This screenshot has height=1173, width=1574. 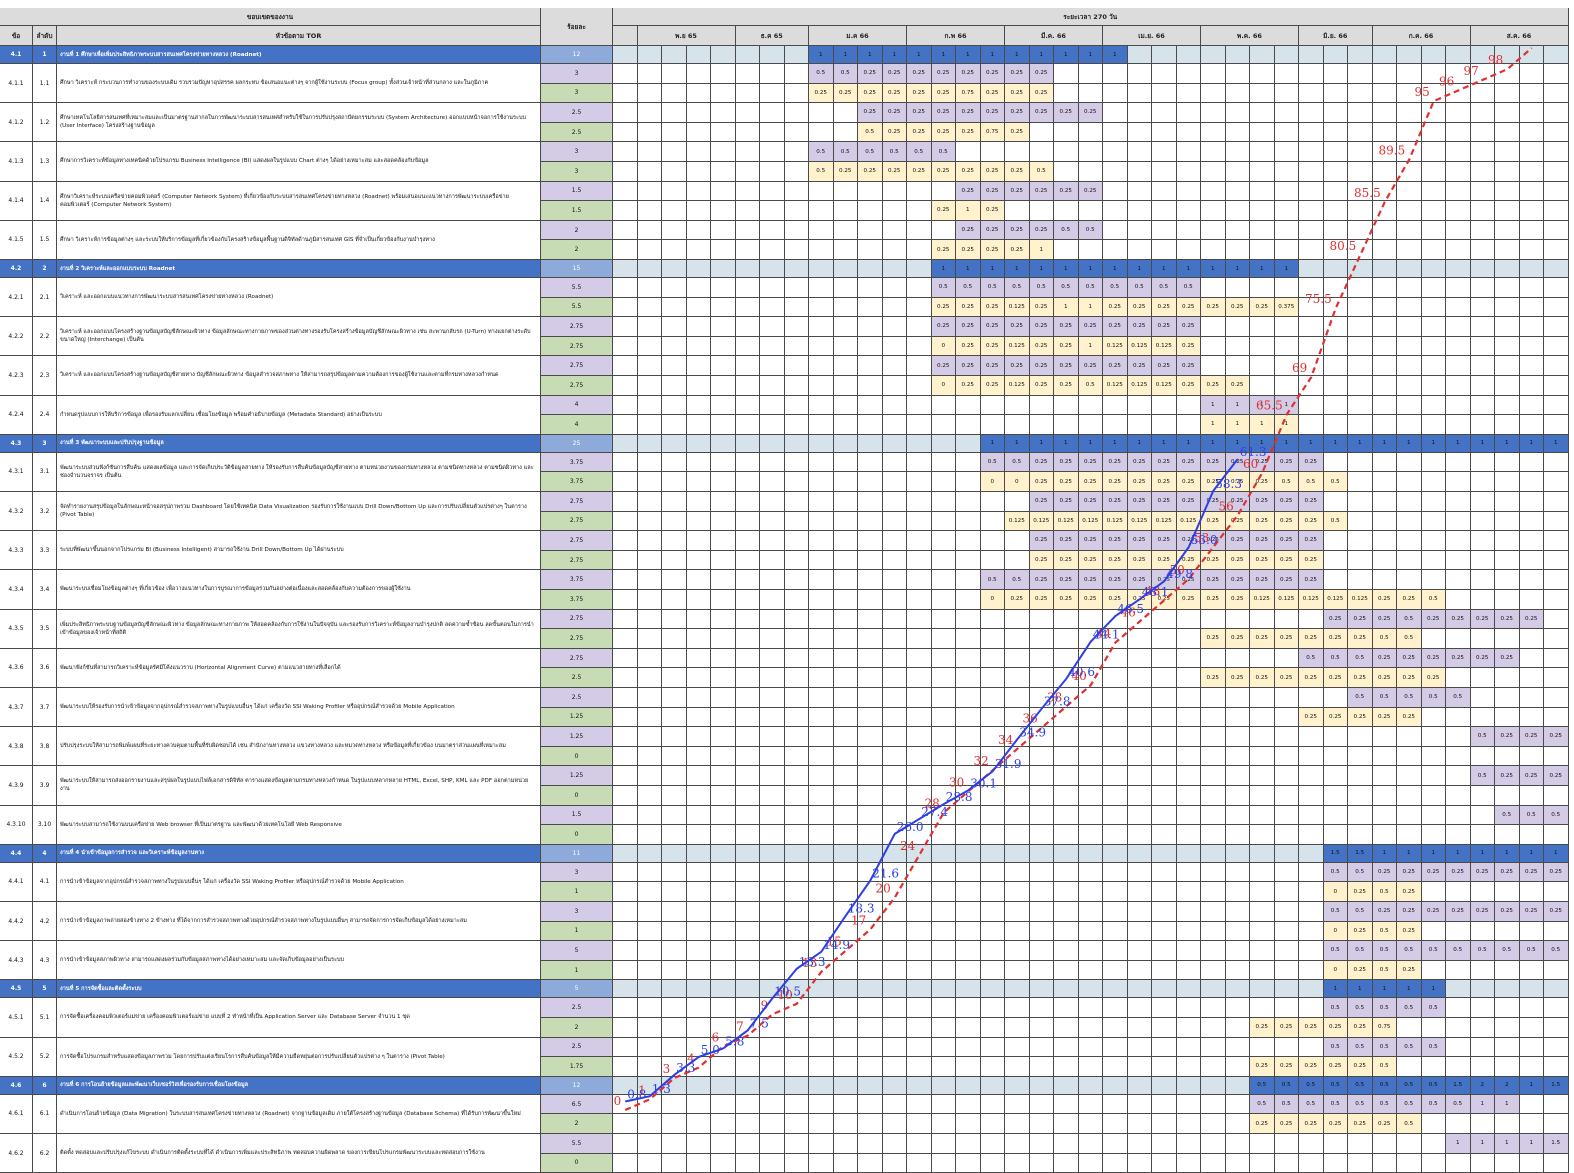 I want to click on actual-percent: 4, so click(x=577, y=425).